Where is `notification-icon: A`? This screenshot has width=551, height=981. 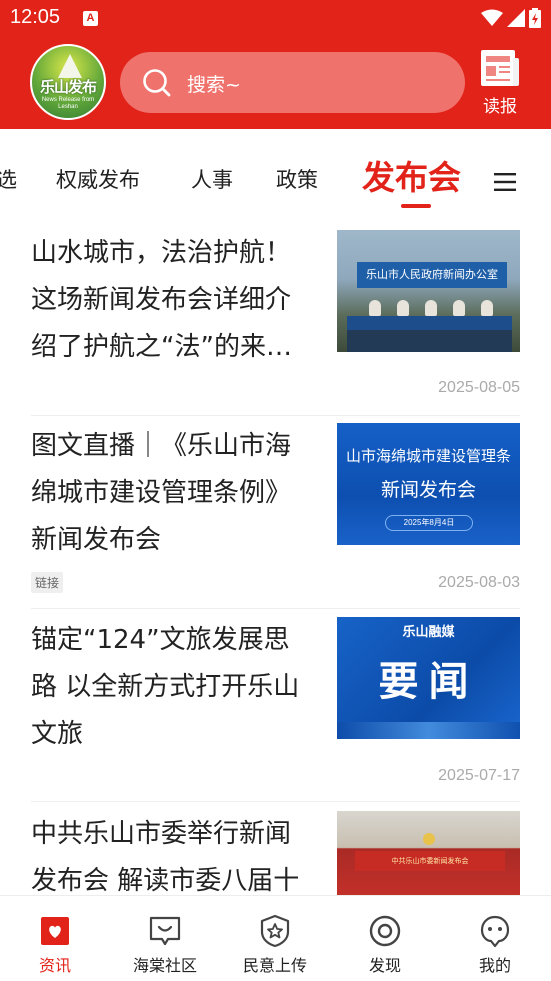 notification-icon: A is located at coordinates (90, 18).